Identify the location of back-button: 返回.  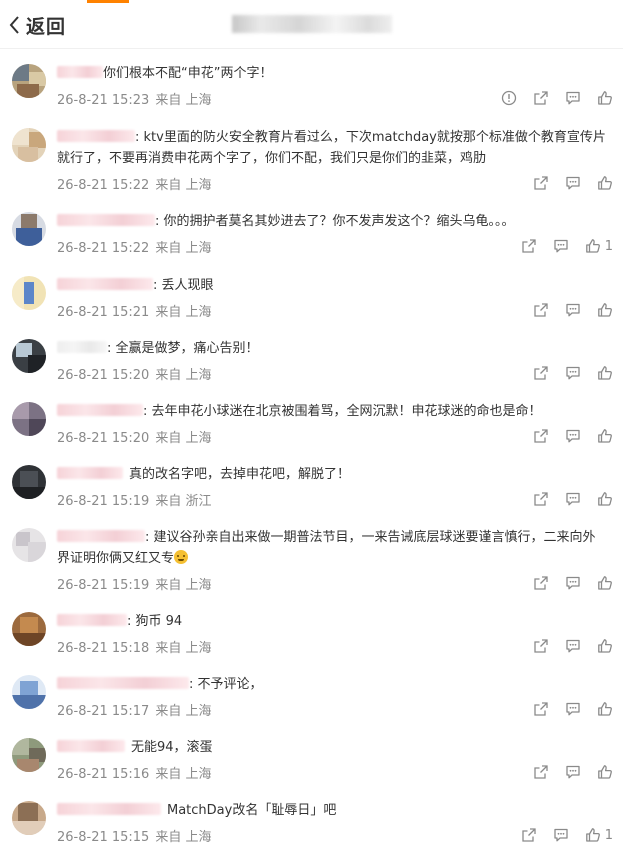
(37, 25).